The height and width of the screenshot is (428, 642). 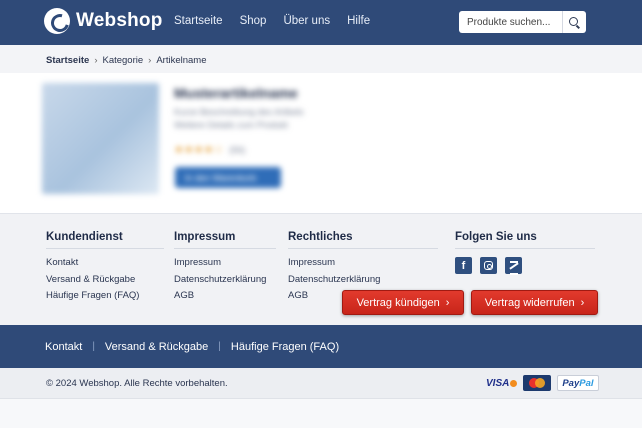 I want to click on button-label: Vertrag kündigen, so click(x=398, y=302).